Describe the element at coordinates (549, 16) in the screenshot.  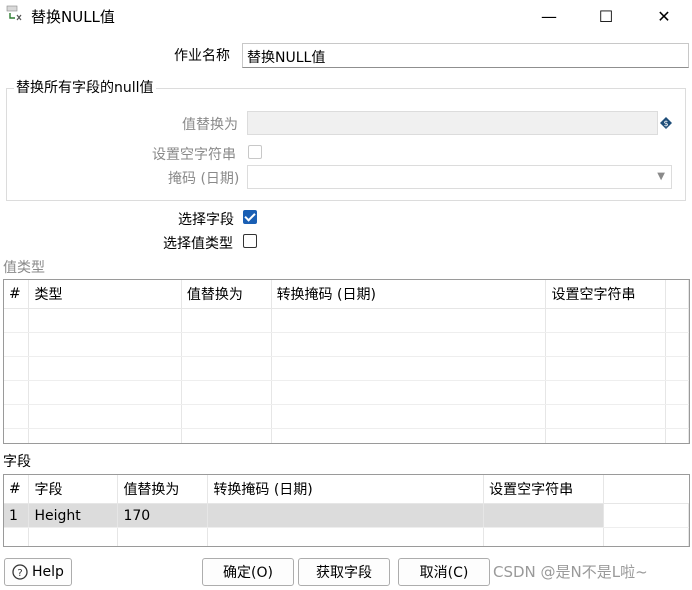
I see `minimize-button: —` at that location.